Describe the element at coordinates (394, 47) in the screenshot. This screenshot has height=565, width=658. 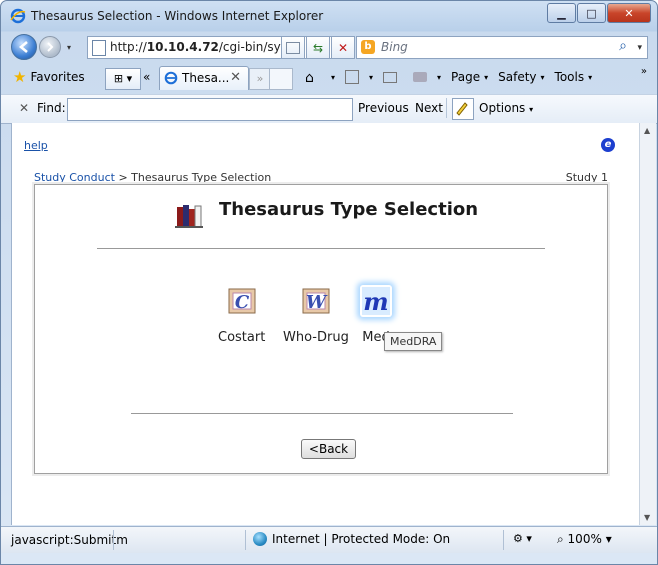
I see `search-placeholder: Bing` at that location.